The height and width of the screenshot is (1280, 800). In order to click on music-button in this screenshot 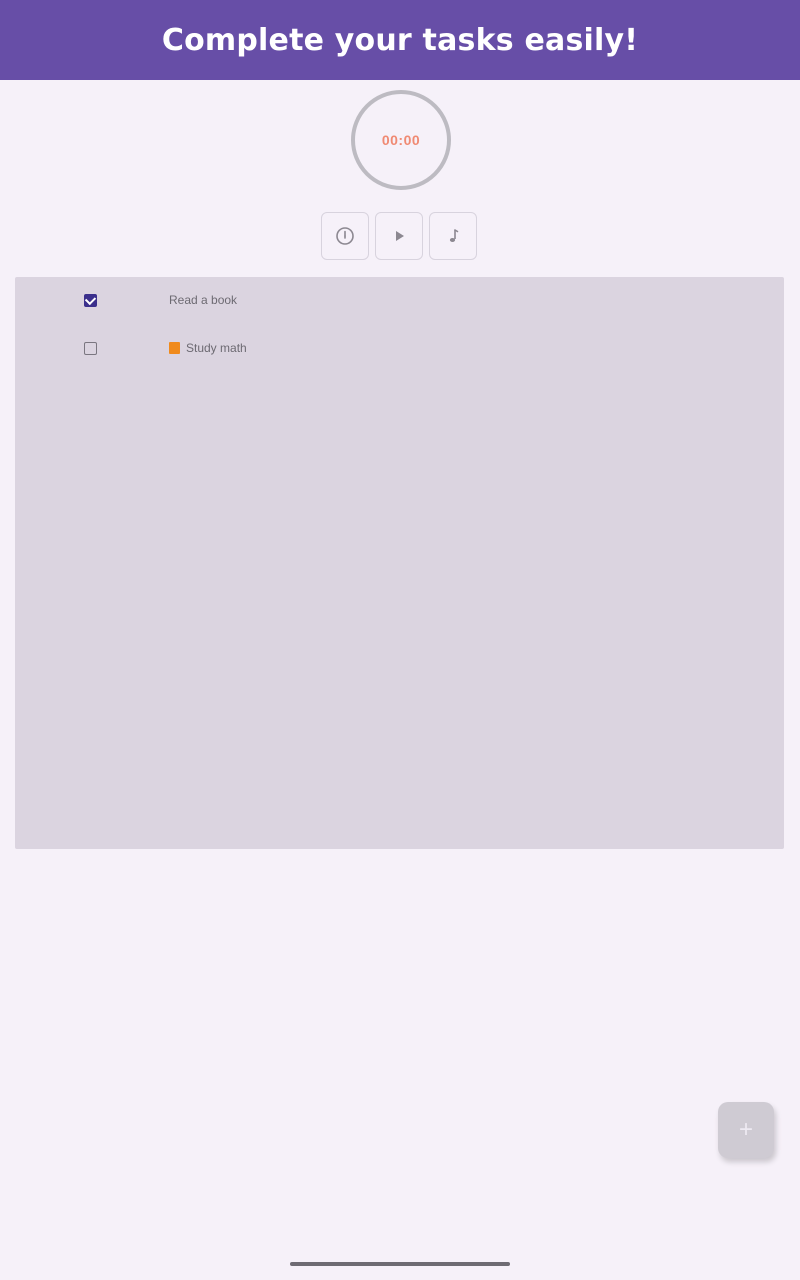, I will do `click(453, 236)`.